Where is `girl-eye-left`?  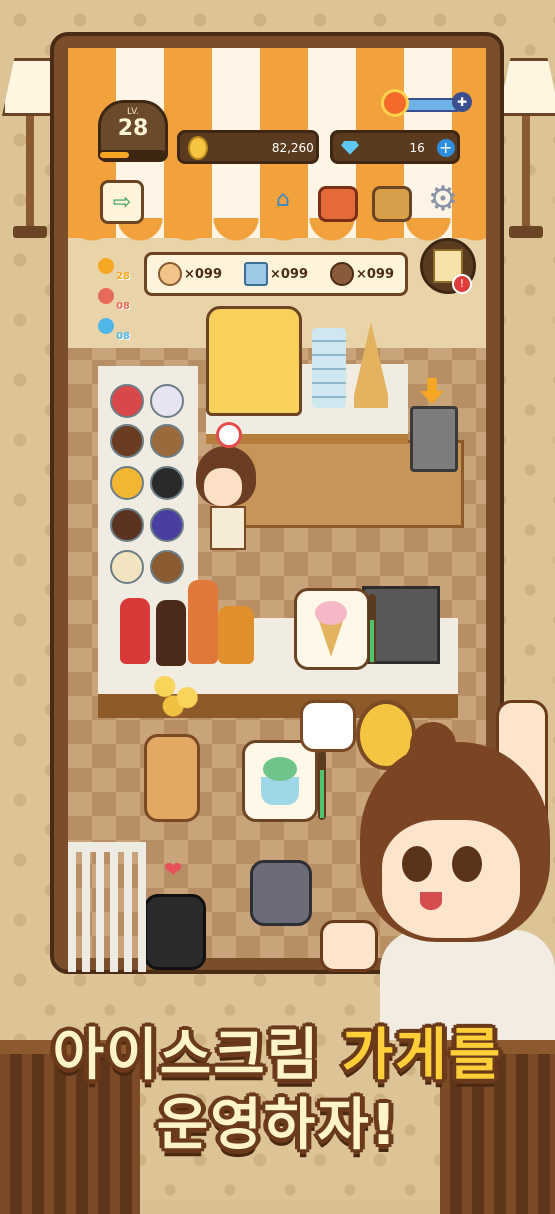
girl-eye-left is located at coordinates (417, 864).